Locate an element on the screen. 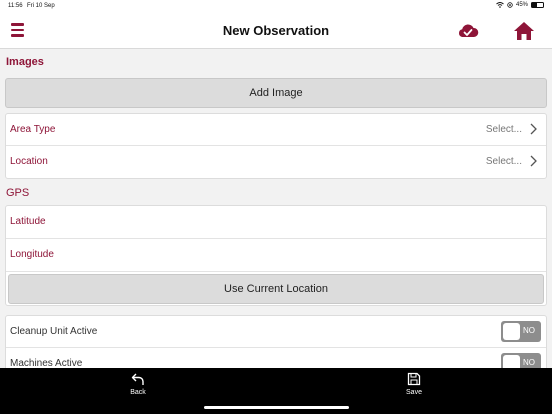  longitude-row: Longitude is located at coordinates (276, 255).